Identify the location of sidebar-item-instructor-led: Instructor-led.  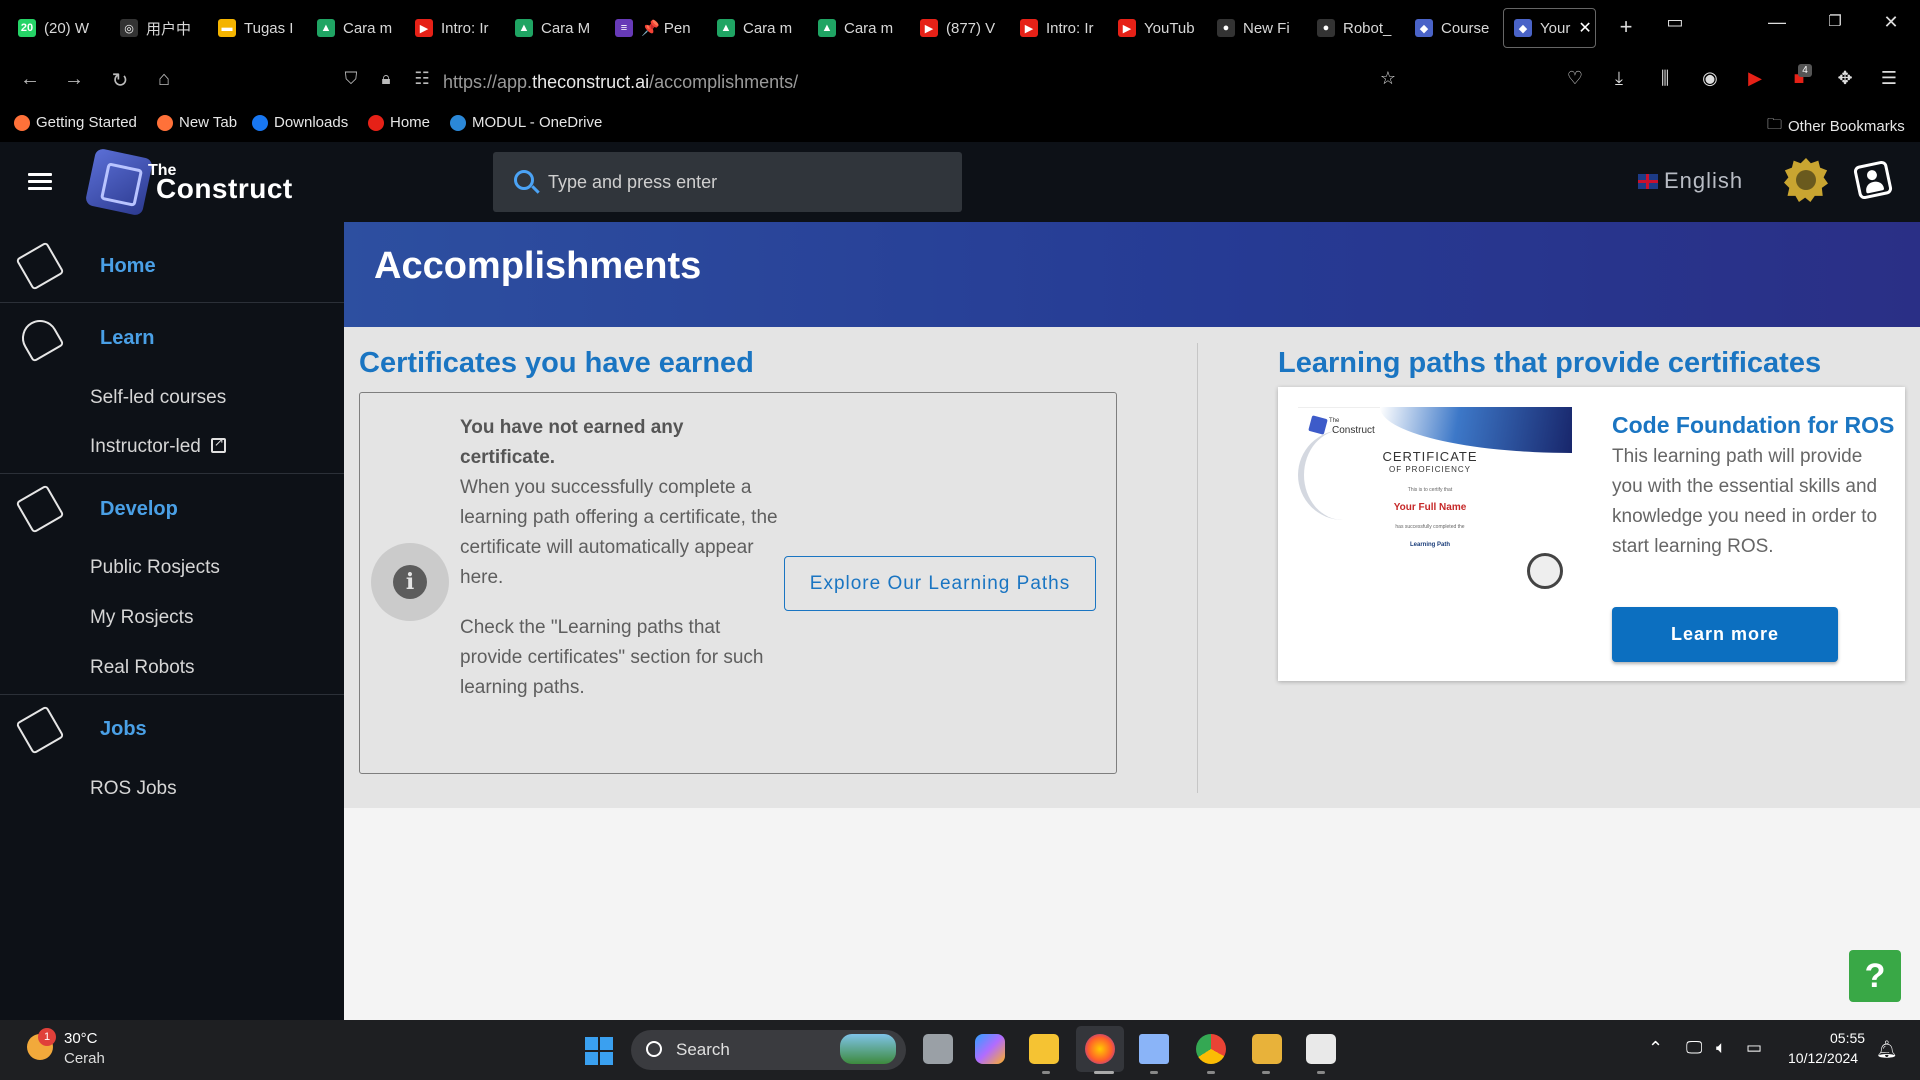
(158, 446).